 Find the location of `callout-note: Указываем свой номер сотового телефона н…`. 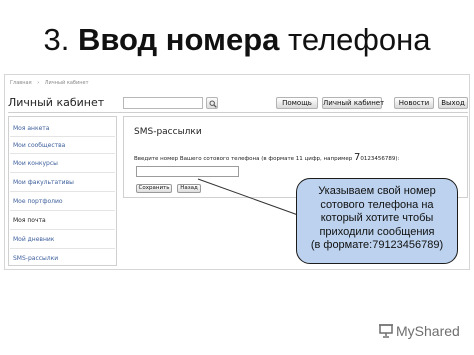

callout-note: Указываем свой номер сотового телефона н… is located at coordinates (377, 221).